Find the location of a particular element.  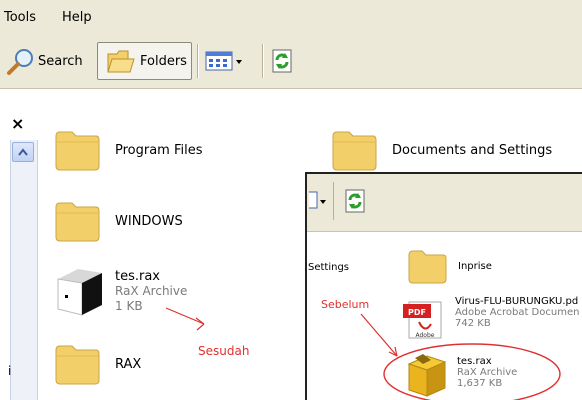

folder-item: Program Files is located at coordinates (127, 150).